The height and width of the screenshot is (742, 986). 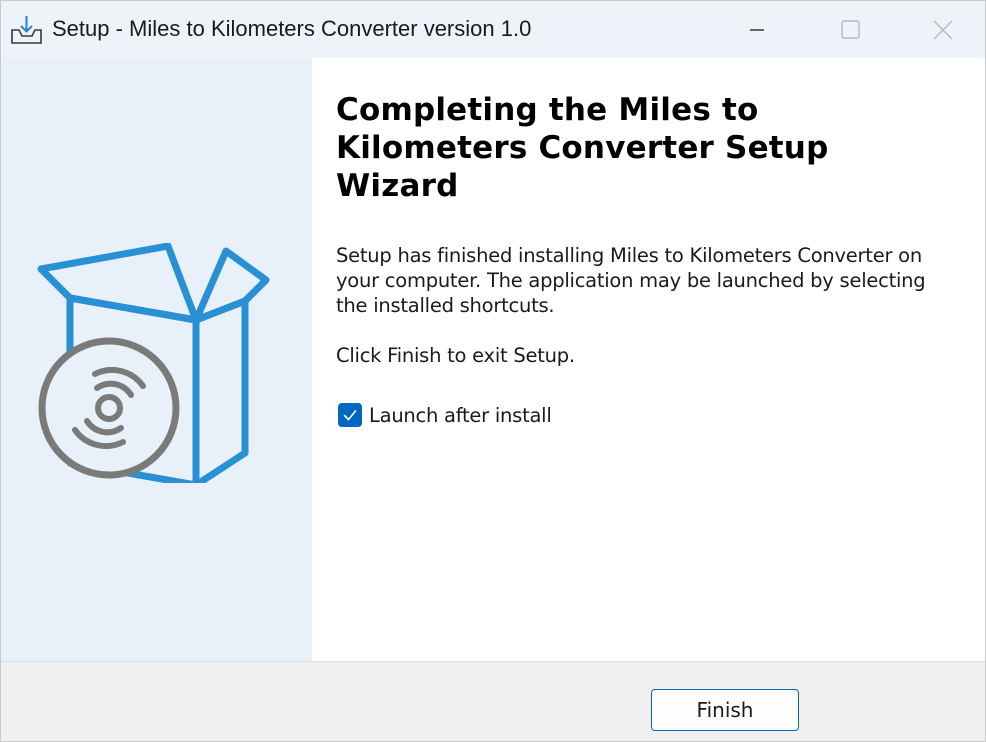 I want to click on install-download-icon, so click(x=26, y=30).